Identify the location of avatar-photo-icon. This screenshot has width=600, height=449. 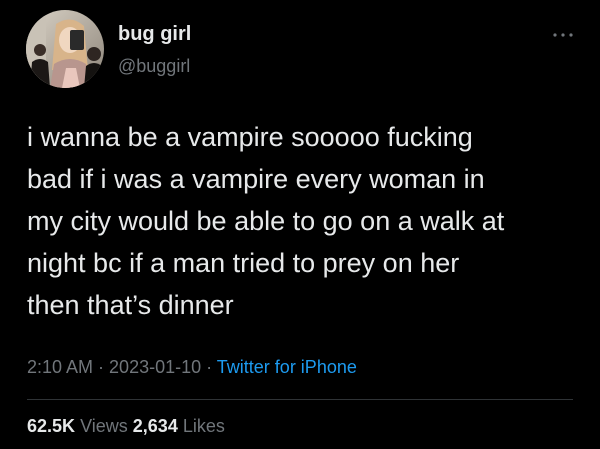
(65, 49).